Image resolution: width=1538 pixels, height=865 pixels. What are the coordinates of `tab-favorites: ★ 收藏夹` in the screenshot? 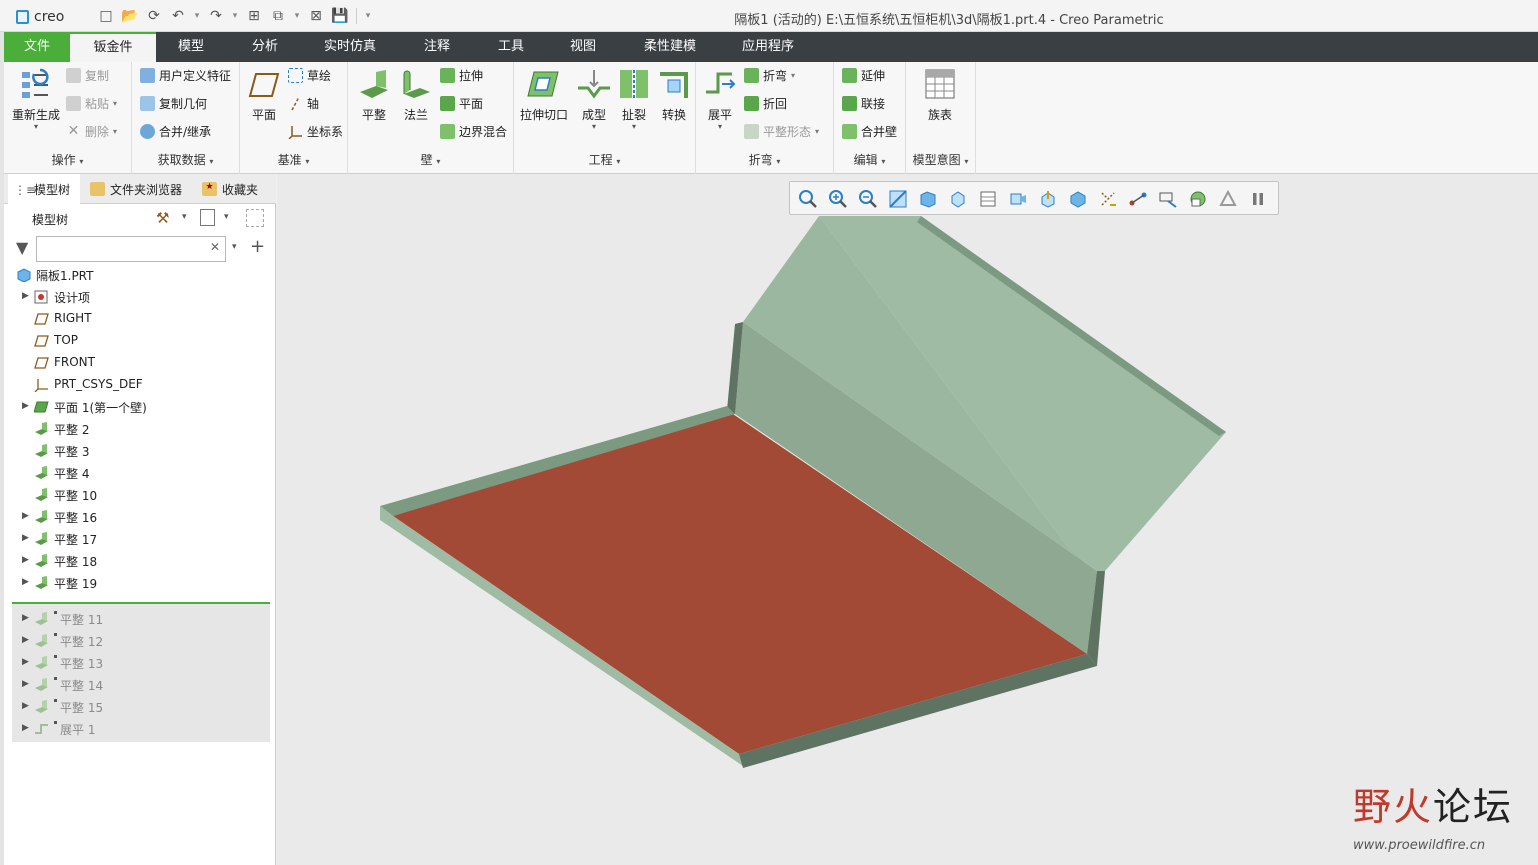 It's located at (234, 189).